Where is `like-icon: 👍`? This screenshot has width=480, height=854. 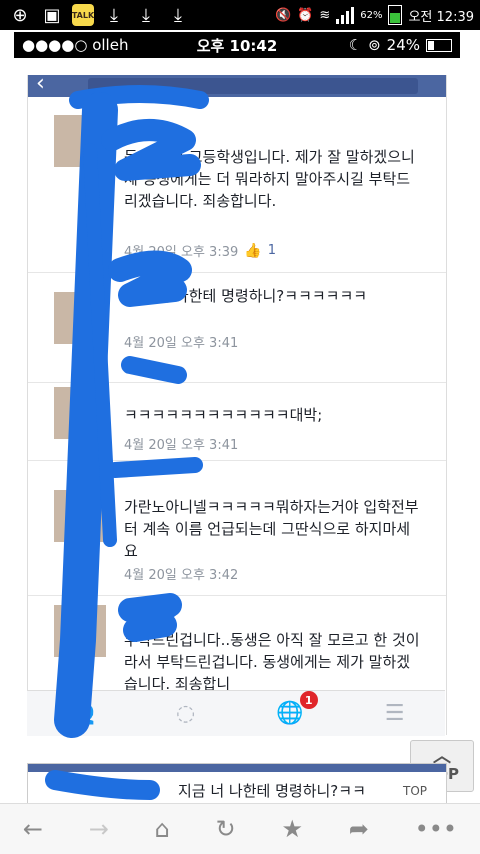
like-icon: 👍 is located at coordinates (252, 251).